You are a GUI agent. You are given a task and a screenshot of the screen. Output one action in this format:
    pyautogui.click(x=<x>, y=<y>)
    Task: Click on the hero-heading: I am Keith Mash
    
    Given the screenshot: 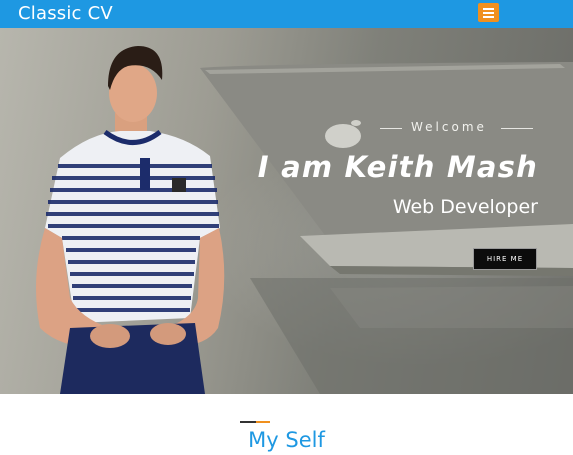 What is the action you would take?
    pyautogui.click(x=397, y=167)
    